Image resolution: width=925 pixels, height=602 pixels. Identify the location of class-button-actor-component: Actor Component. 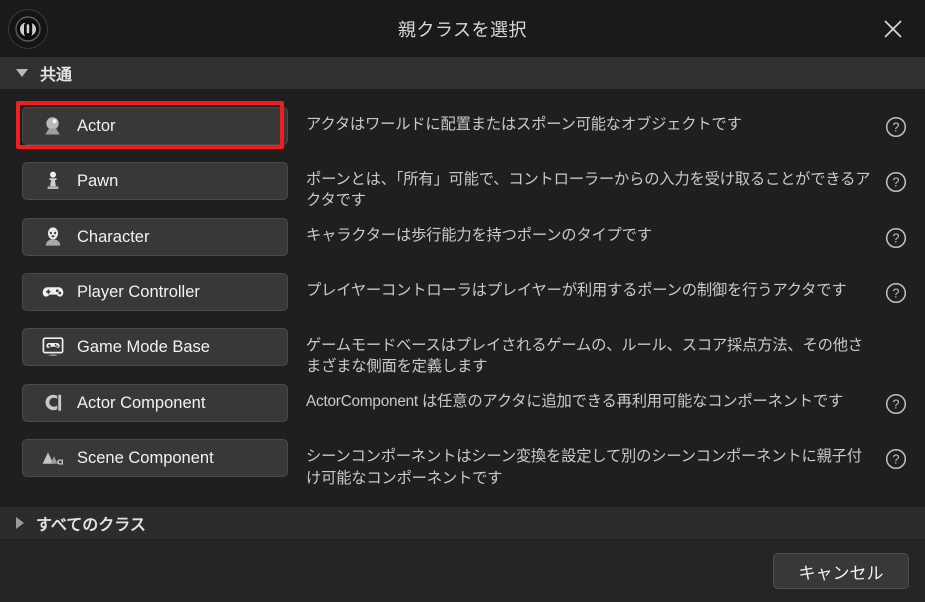
(155, 403).